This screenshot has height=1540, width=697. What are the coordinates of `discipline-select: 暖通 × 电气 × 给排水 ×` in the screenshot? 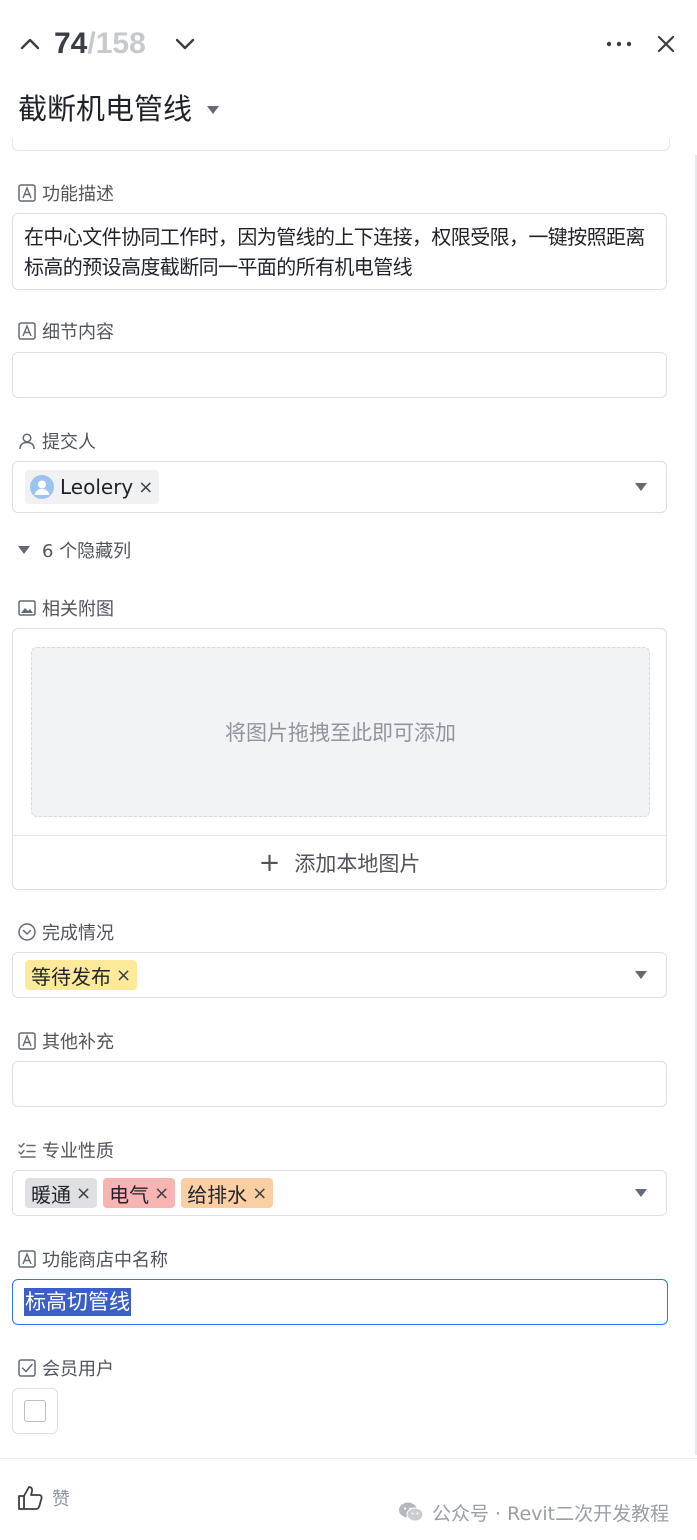 It's located at (339, 1193).